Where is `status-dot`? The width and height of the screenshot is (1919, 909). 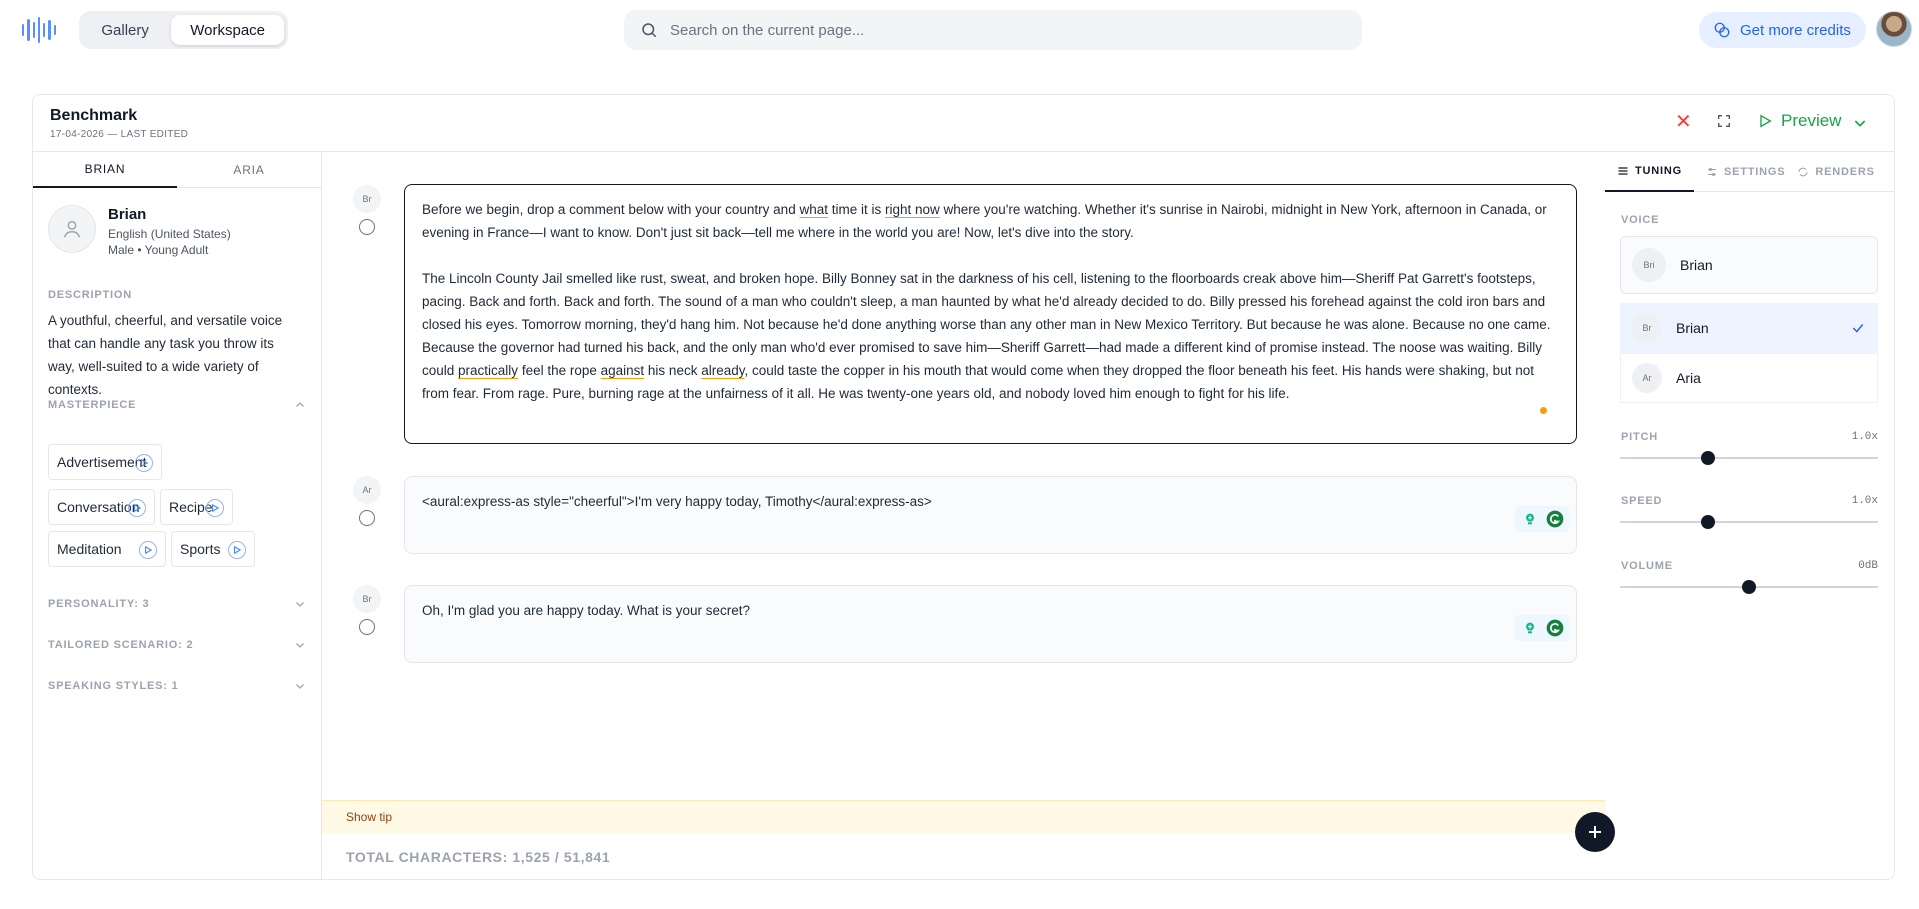 status-dot is located at coordinates (1543, 410).